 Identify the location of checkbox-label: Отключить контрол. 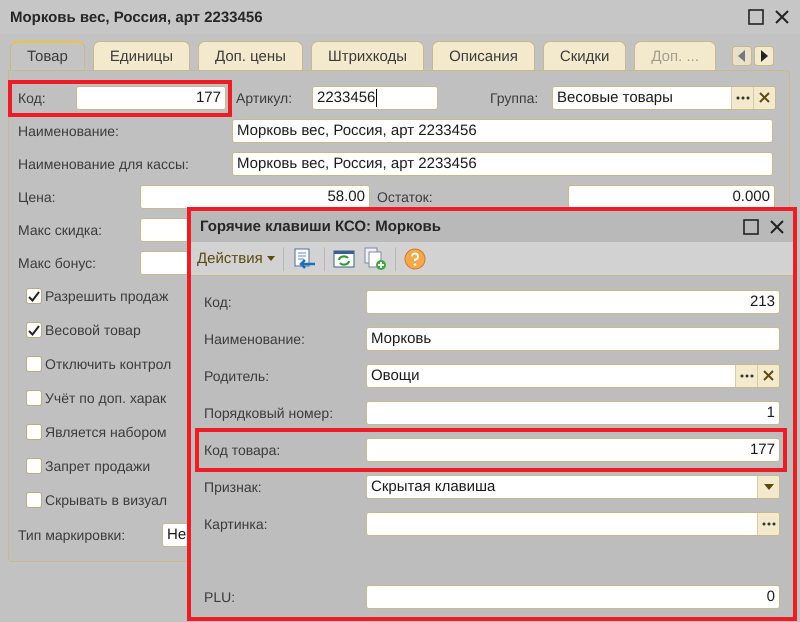
(108, 364).